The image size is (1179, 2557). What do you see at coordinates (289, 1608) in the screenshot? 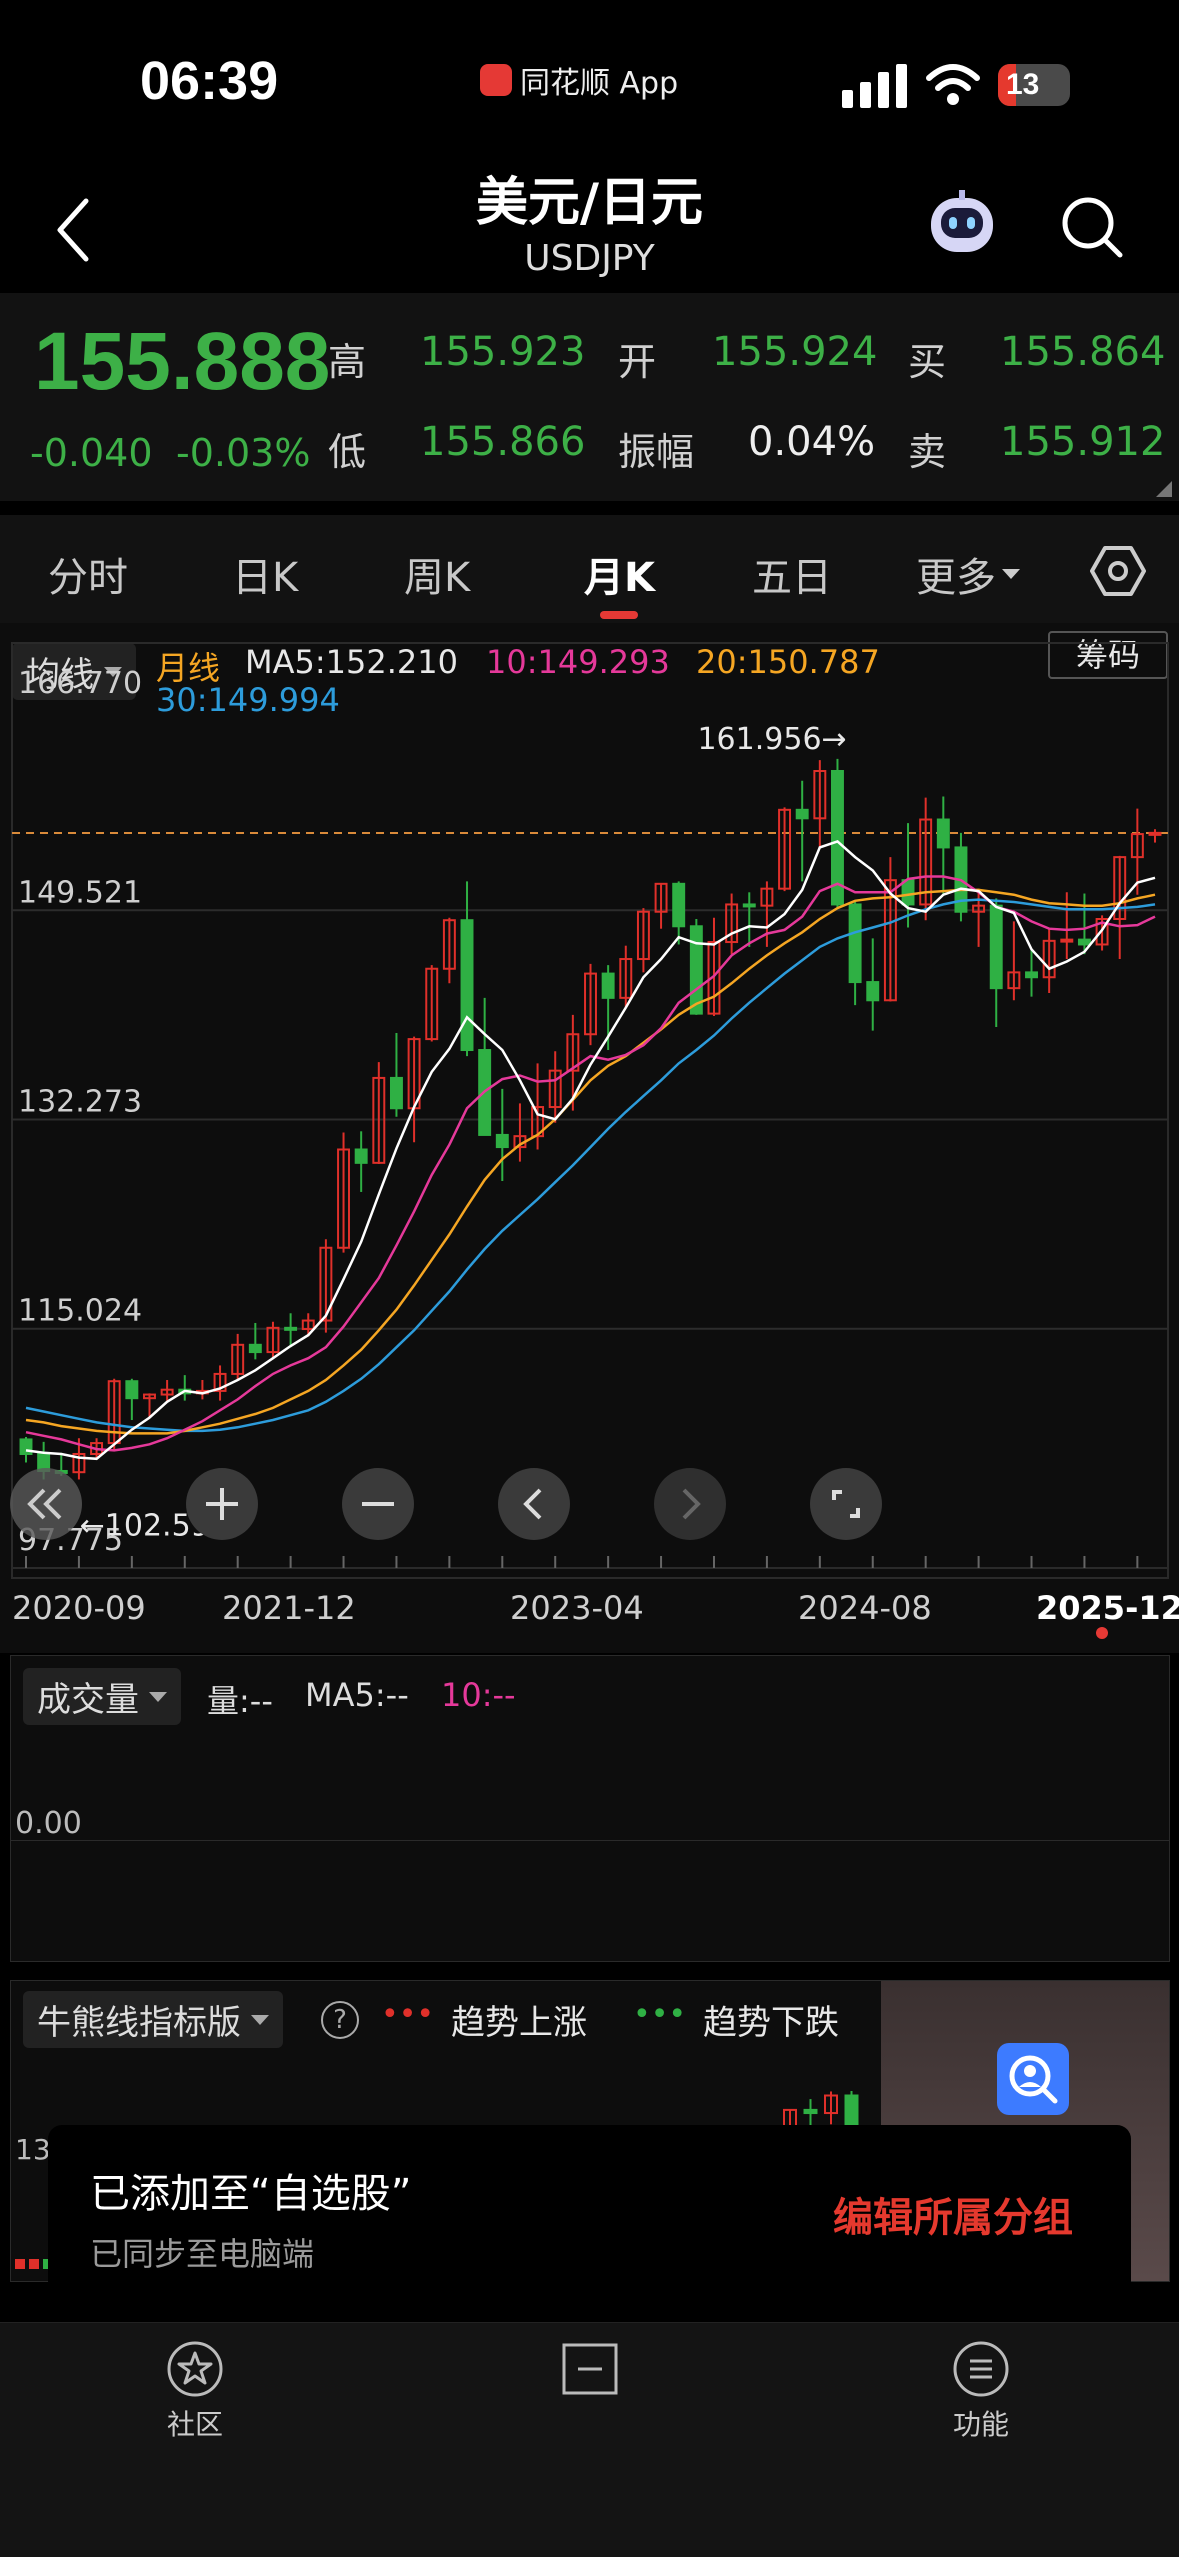
I see `x-tick-label: 2021-12` at bounding box center [289, 1608].